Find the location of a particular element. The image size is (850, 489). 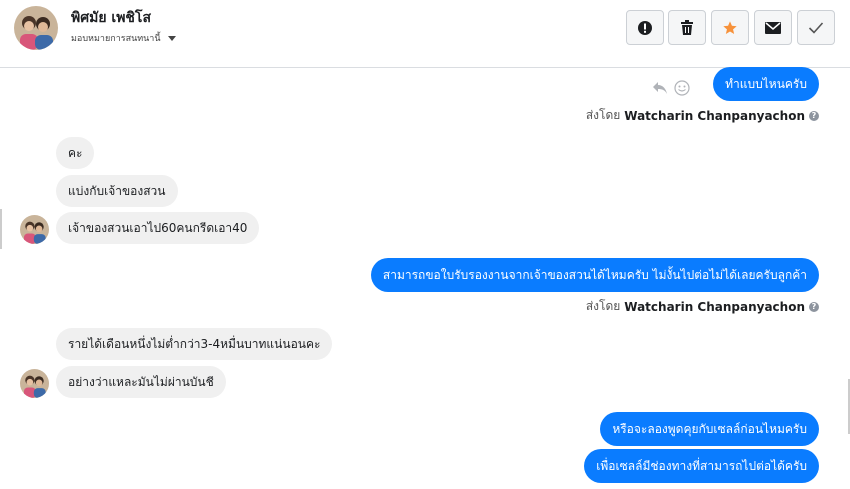

assign-conversation-dropdown: มอบหมายการสนทนานี้ is located at coordinates (123, 38).